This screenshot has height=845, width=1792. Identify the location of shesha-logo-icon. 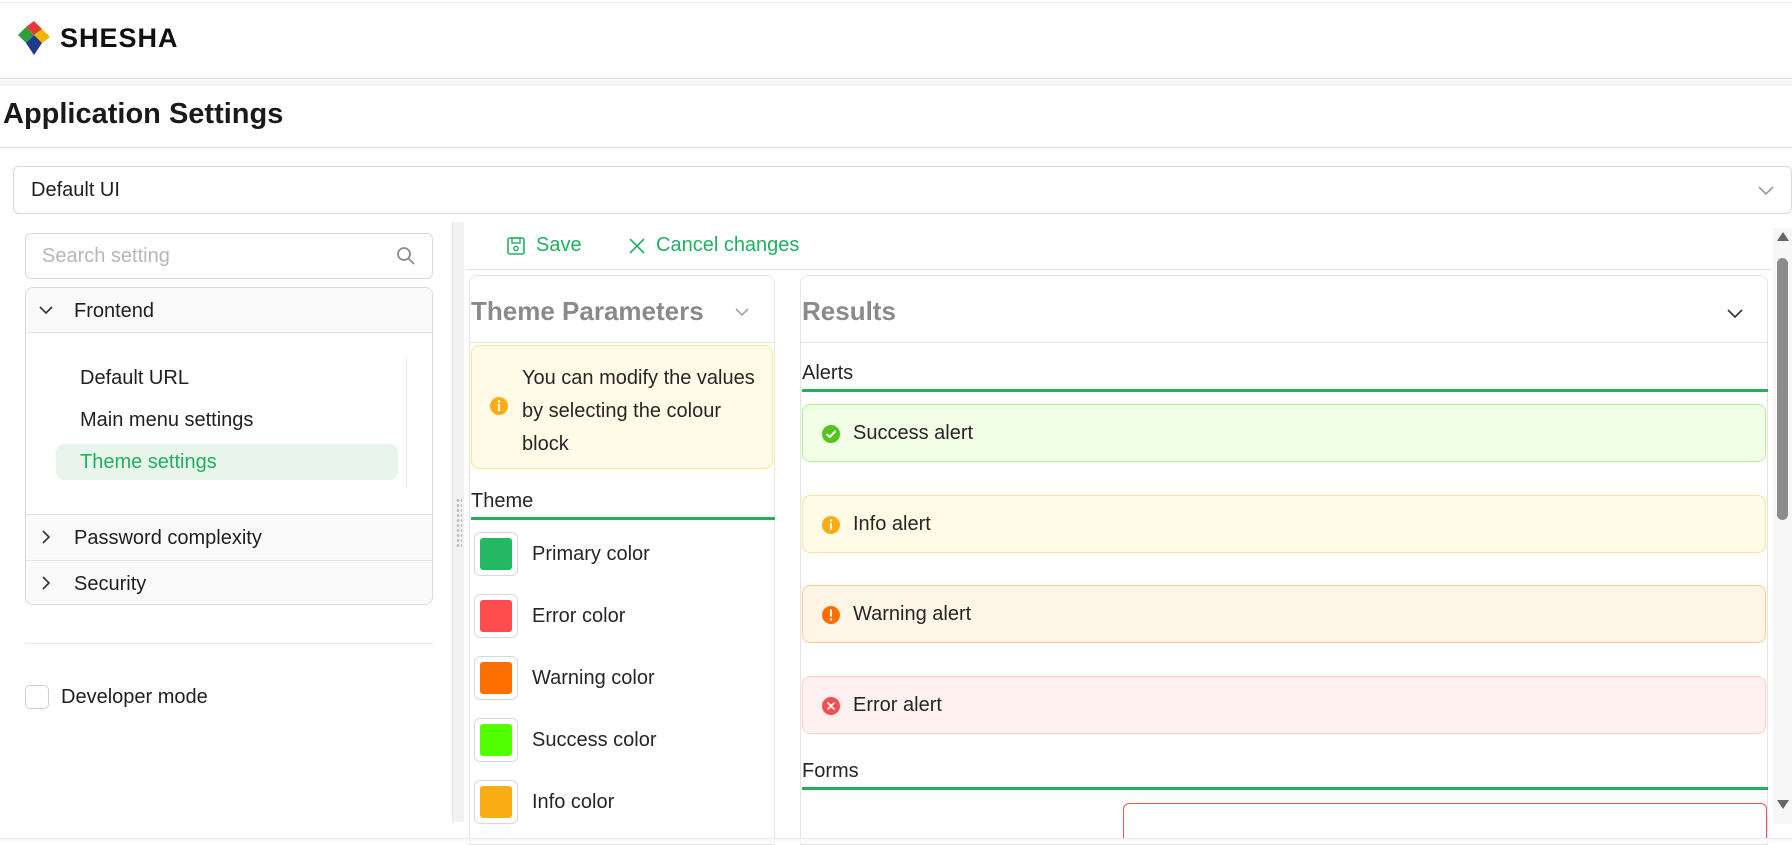
(34, 38).